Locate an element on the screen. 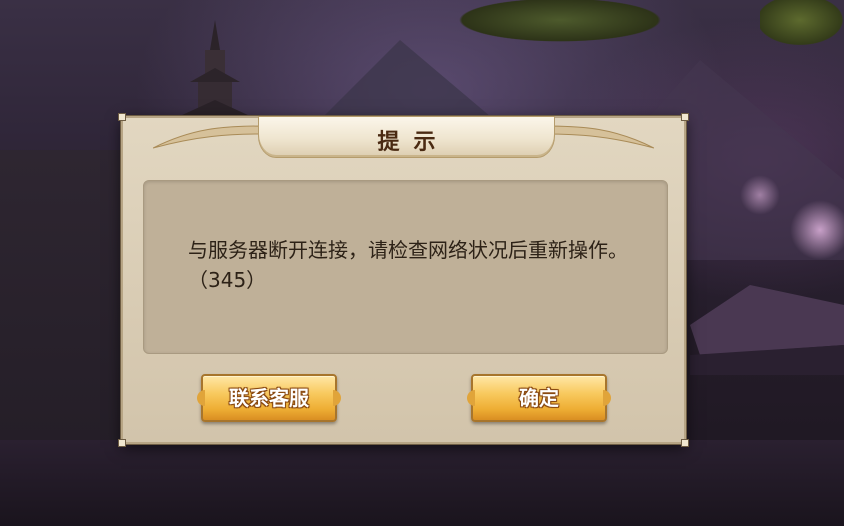 The image size is (844, 526). title-plate: 提示 is located at coordinates (406, 137).